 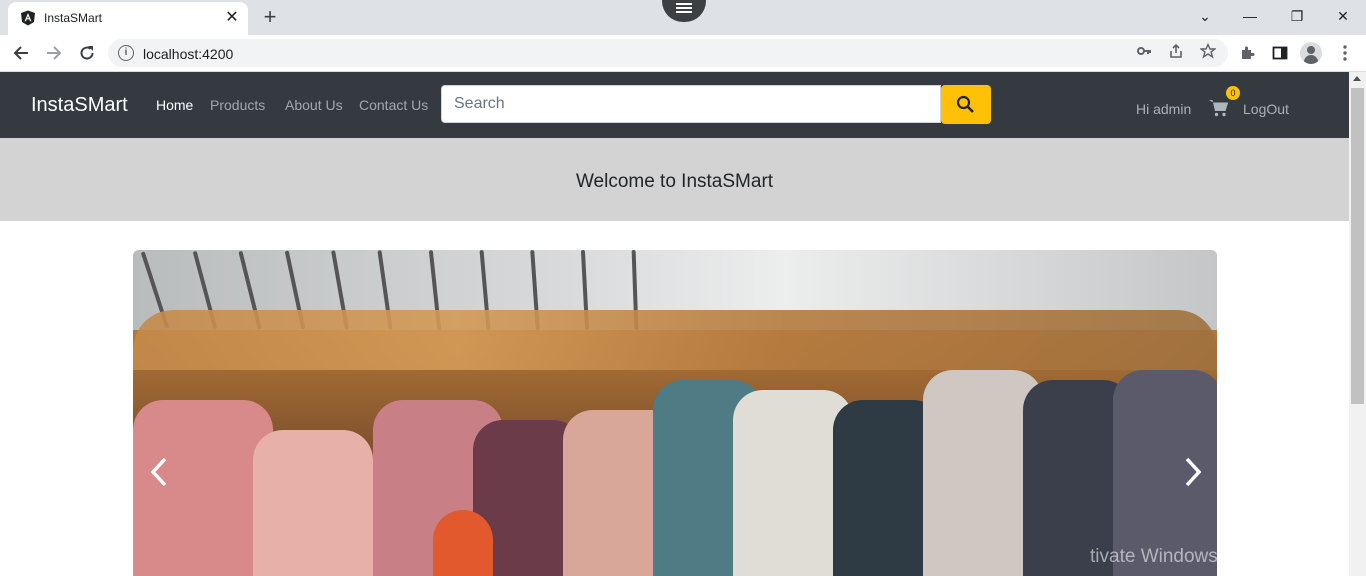 I want to click on tab-list-dropdown-button: ⌄, so click(x=1205, y=16).